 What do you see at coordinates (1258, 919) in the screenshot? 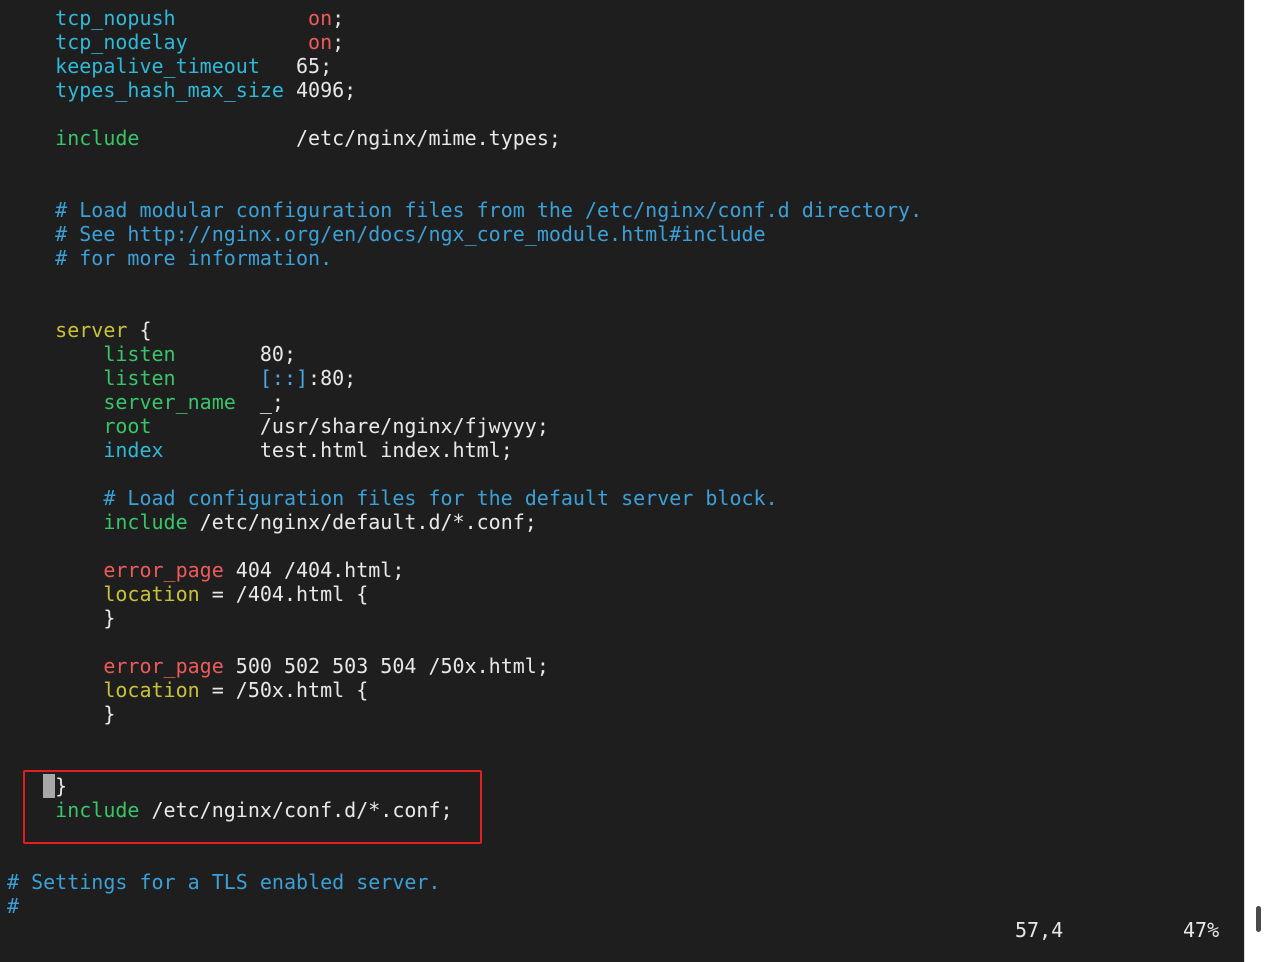
I see `scrollbar-thumb` at bounding box center [1258, 919].